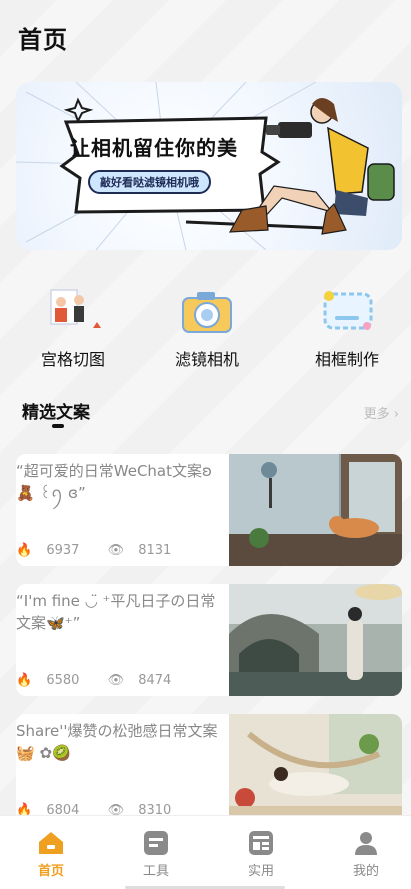 Image resolution: width=411 pixels, height=889 pixels. Describe the element at coordinates (207, 313) in the screenshot. I see `filter-camera-icon` at that location.